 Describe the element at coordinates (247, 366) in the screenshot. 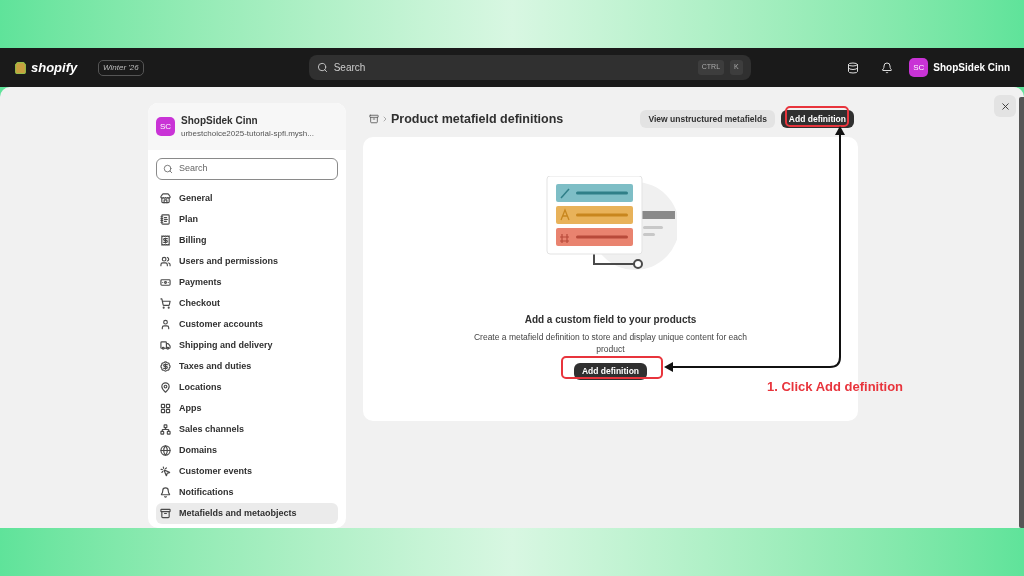

I see `sidebar-item: Taxes and duties` at that location.